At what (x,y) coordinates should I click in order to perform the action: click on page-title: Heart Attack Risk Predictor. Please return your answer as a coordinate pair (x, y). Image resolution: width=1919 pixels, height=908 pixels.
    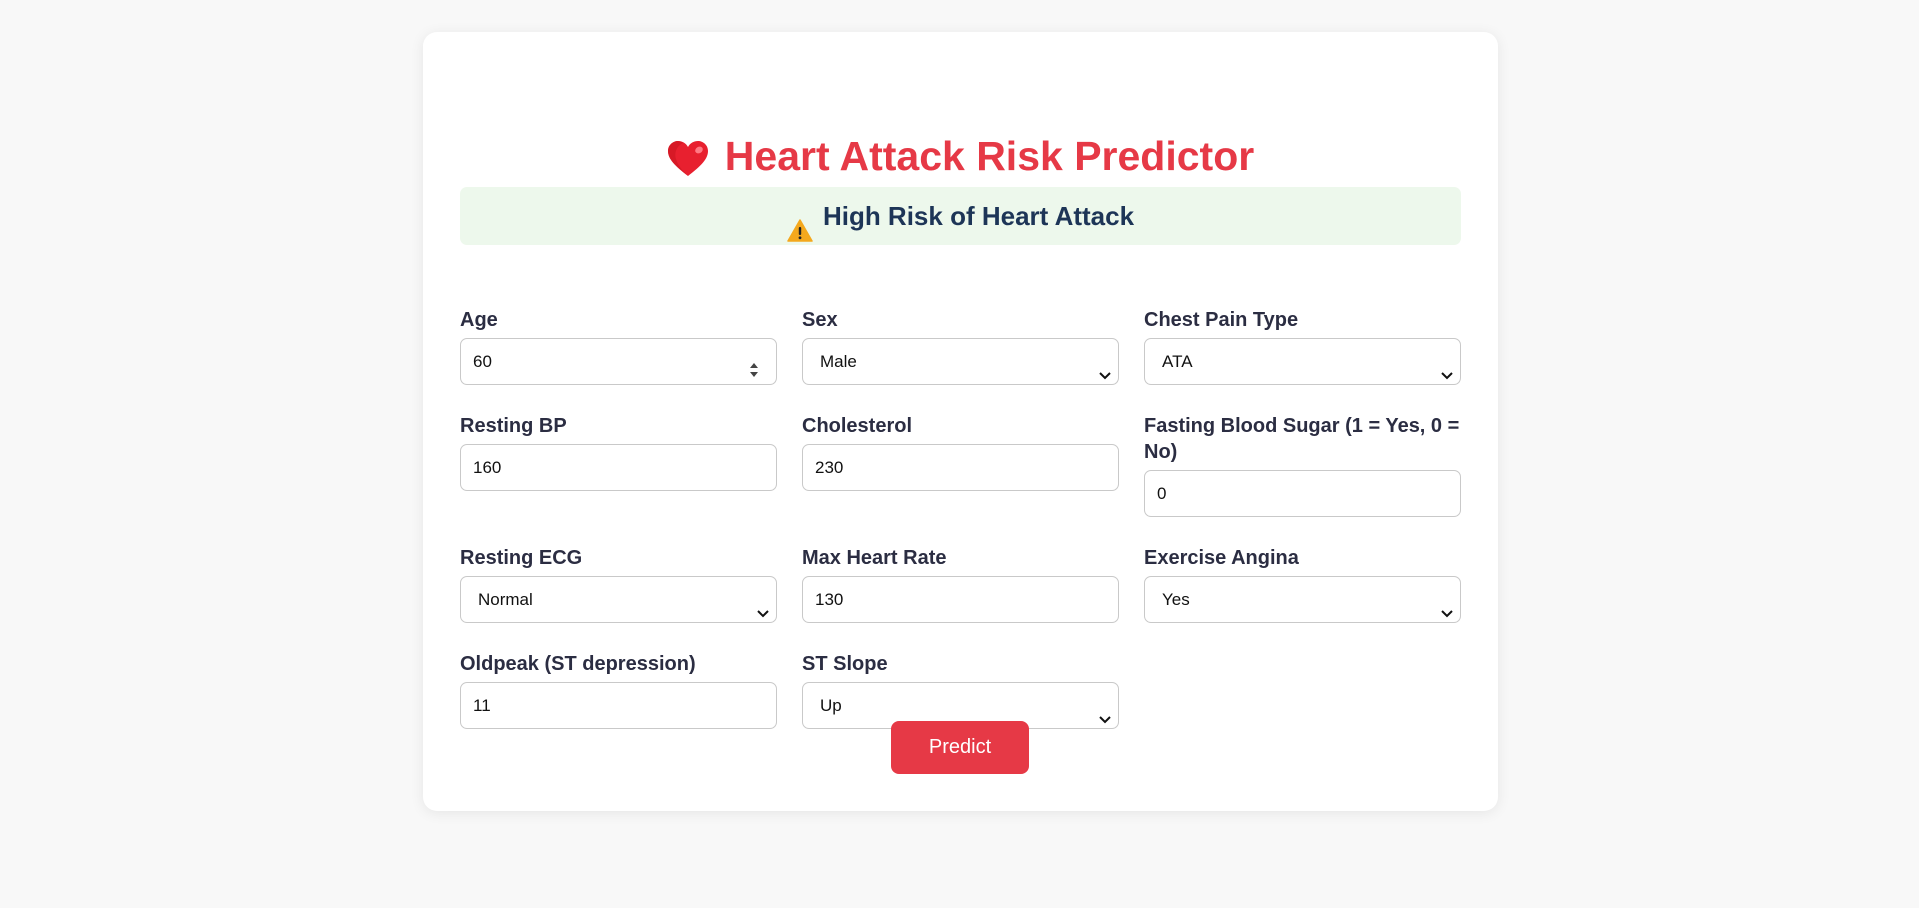
    Looking at the image, I should click on (960, 156).